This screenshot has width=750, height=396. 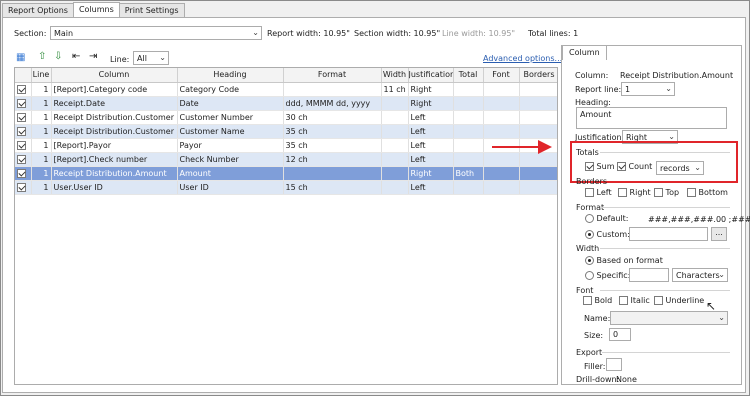 What do you see at coordinates (332, 75) in the screenshot?
I see `col-header-format: Format` at bounding box center [332, 75].